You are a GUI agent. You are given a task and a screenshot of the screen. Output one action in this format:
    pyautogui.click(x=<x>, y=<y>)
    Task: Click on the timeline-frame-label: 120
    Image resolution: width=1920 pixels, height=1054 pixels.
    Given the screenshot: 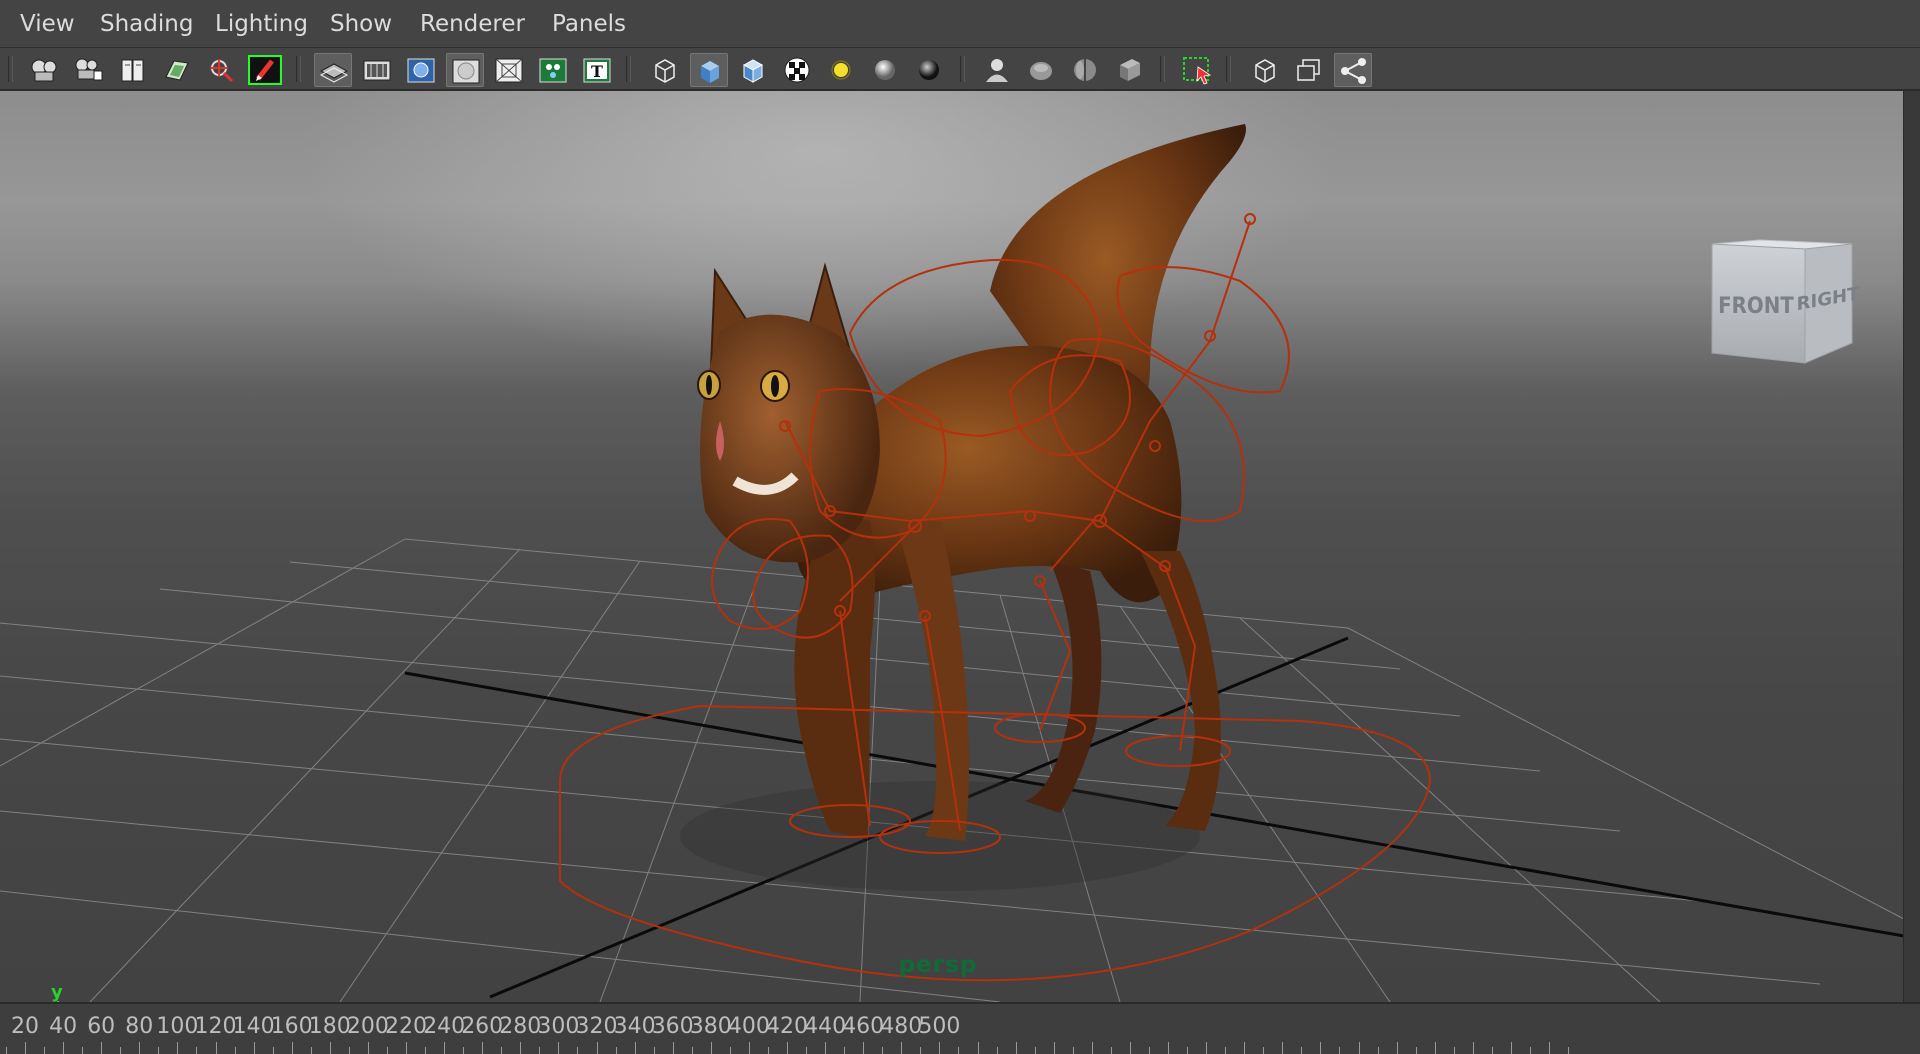 What is the action you would take?
    pyautogui.click(x=215, y=1026)
    